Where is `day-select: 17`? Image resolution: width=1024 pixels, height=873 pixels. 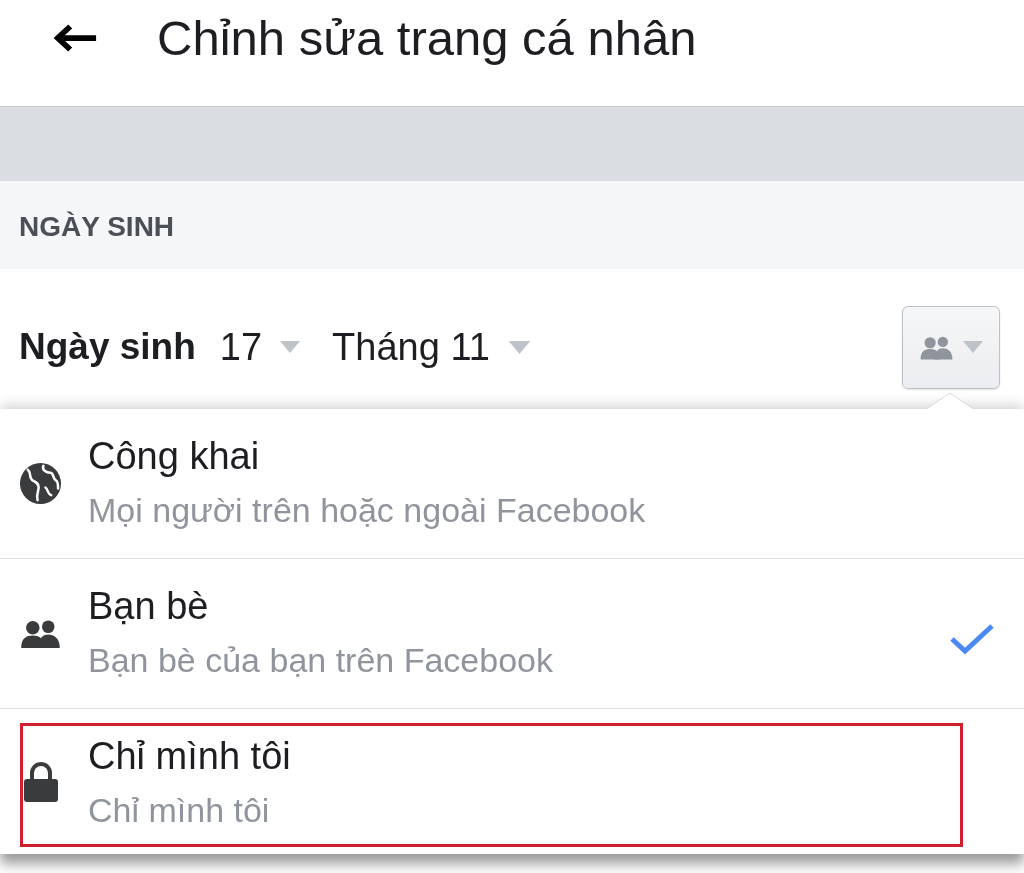 day-select: 17 is located at coordinates (260, 347).